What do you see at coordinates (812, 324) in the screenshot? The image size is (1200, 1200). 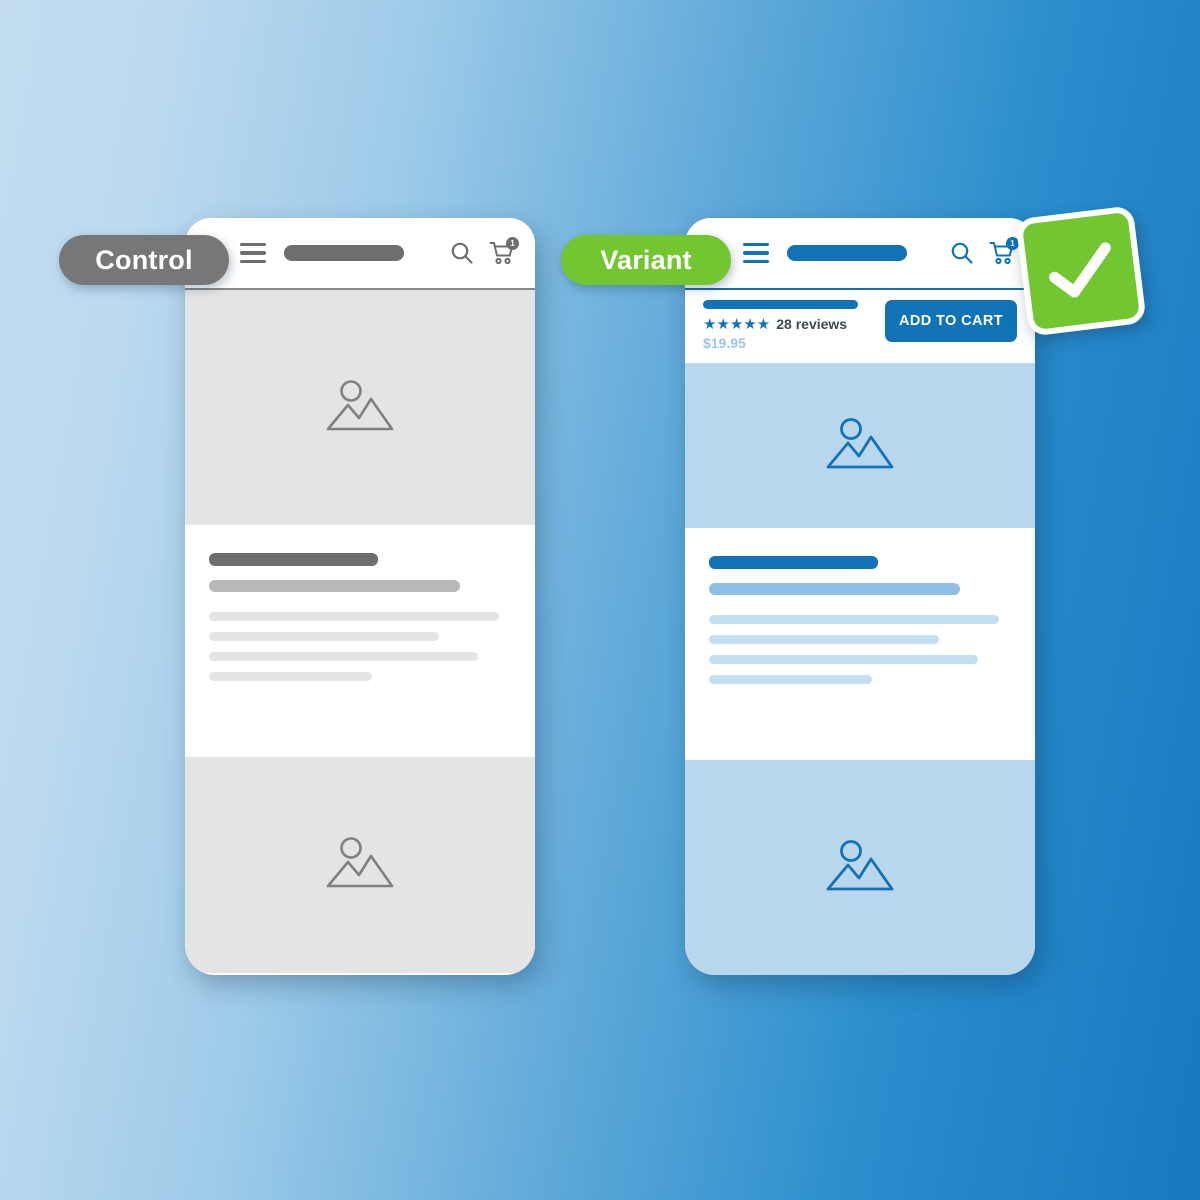 I see `reviews-count-label: 28 reviews` at bounding box center [812, 324].